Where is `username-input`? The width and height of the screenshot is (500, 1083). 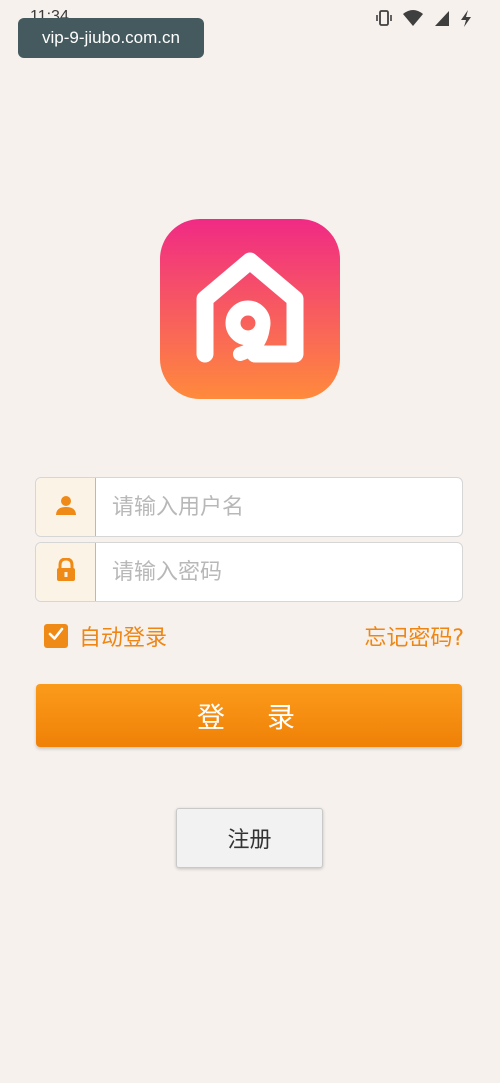 username-input is located at coordinates (282, 507).